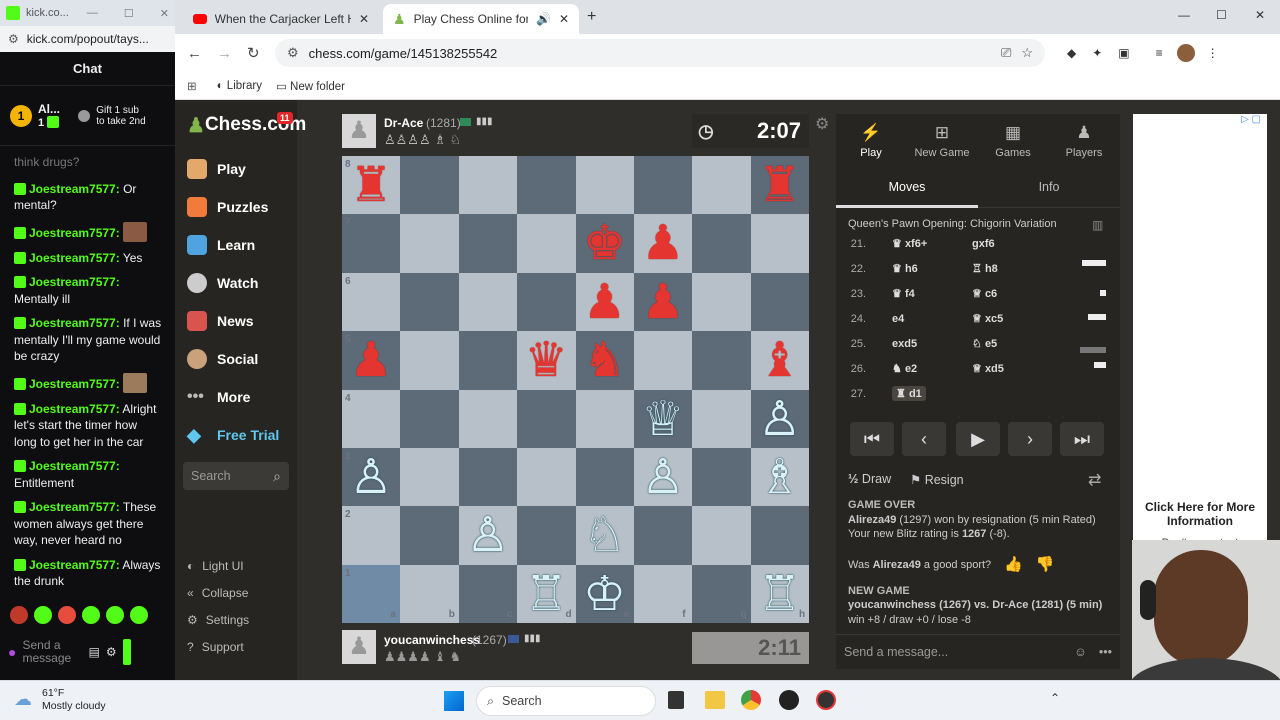  Describe the element at coordinates (1185, 53) in the screenshot. I see `avatar` at that location.